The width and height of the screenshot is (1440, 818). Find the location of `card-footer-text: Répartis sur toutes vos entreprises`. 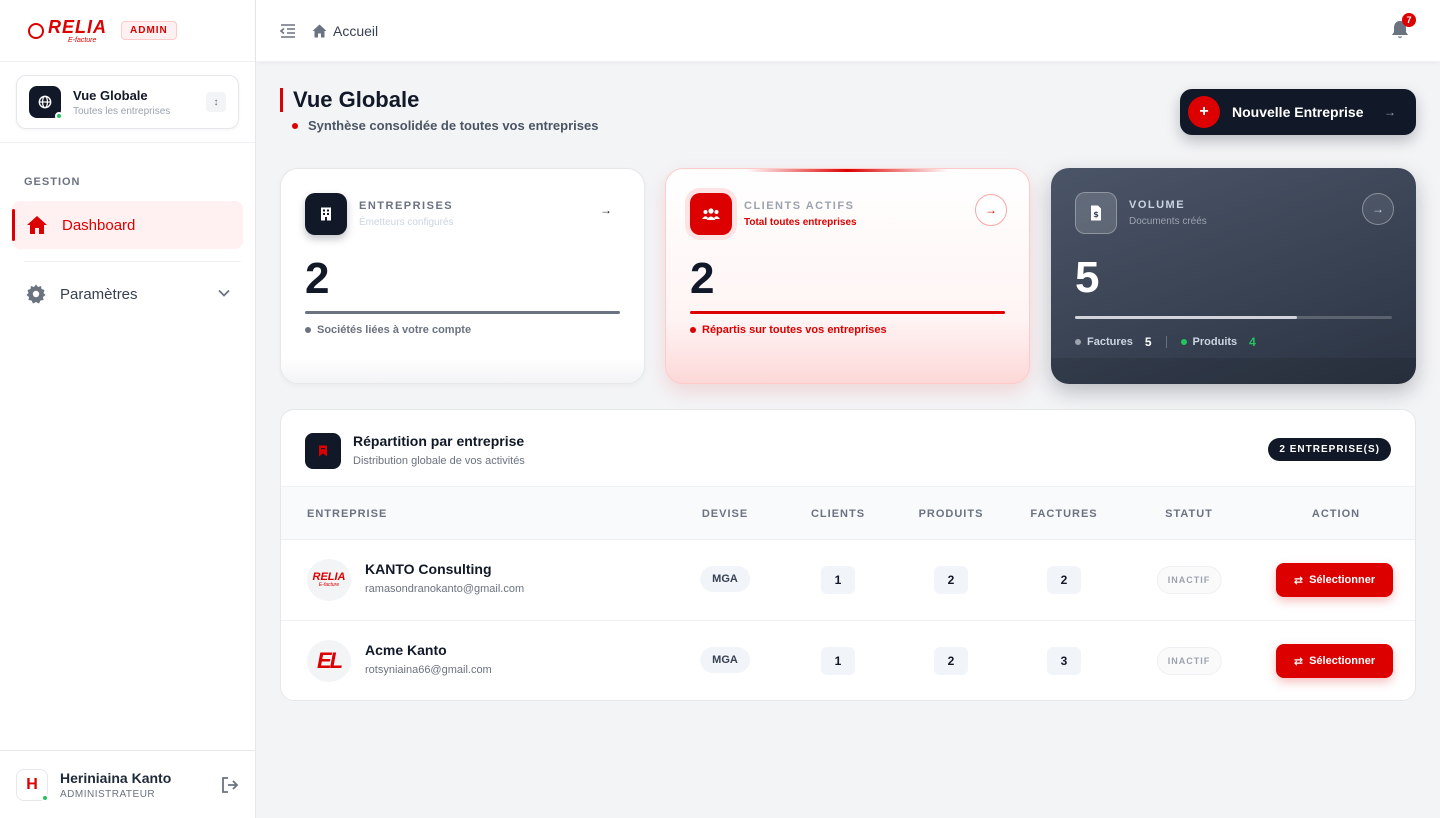

card-footer-text: Répartis sur toutes vos entreprises is located at coordinates (794, 330).